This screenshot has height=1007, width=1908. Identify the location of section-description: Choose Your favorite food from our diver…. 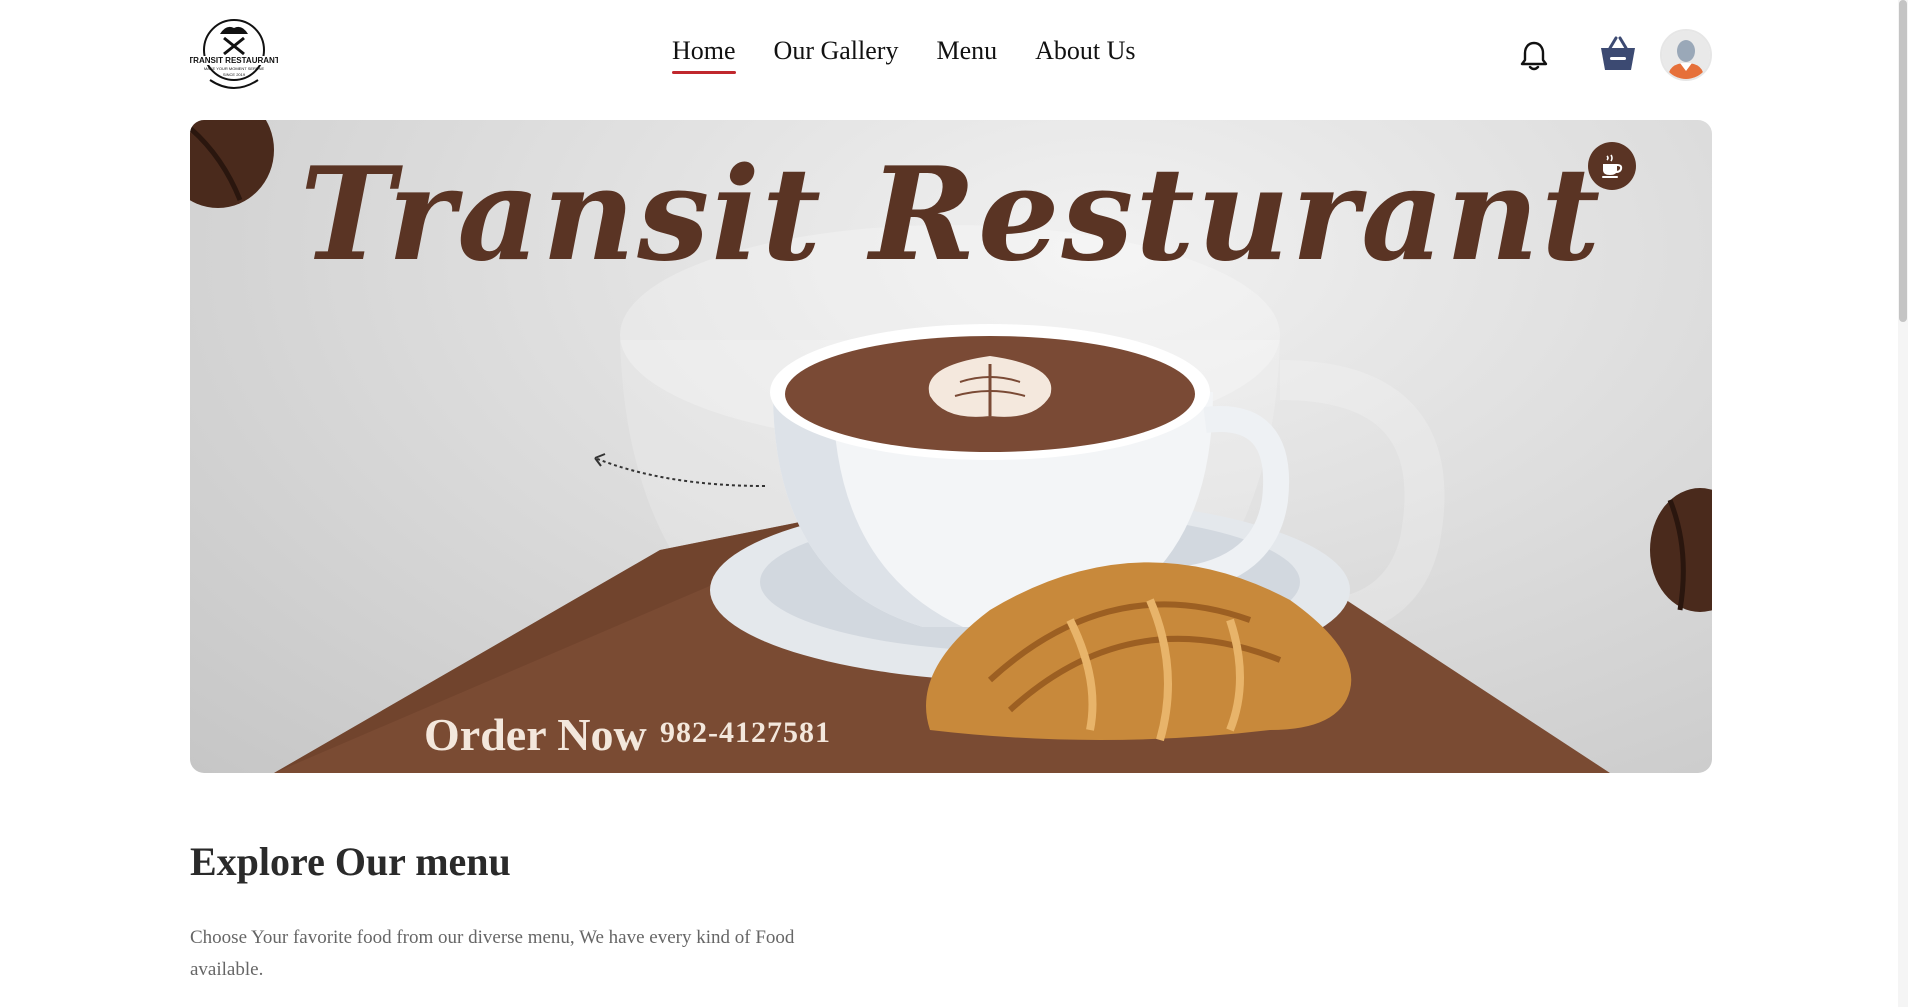
(492, 953).